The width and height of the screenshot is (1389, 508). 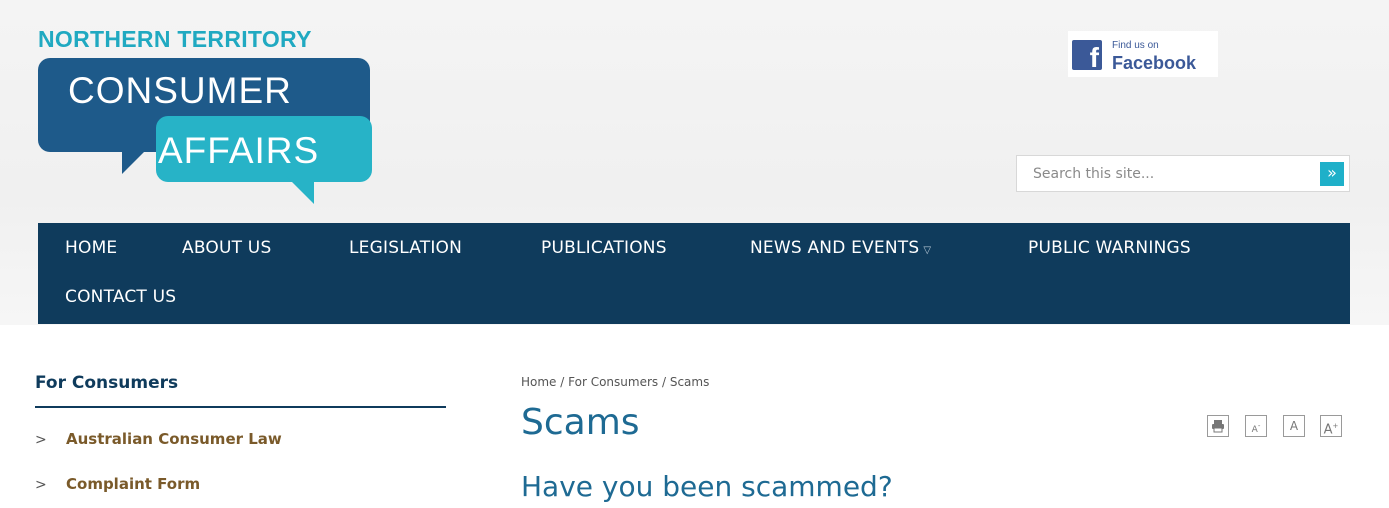 What do you see at coordinates (300, 190) in the screenshot?
I see `logo-bubble-light-tail` at bounding box center [300, 190].